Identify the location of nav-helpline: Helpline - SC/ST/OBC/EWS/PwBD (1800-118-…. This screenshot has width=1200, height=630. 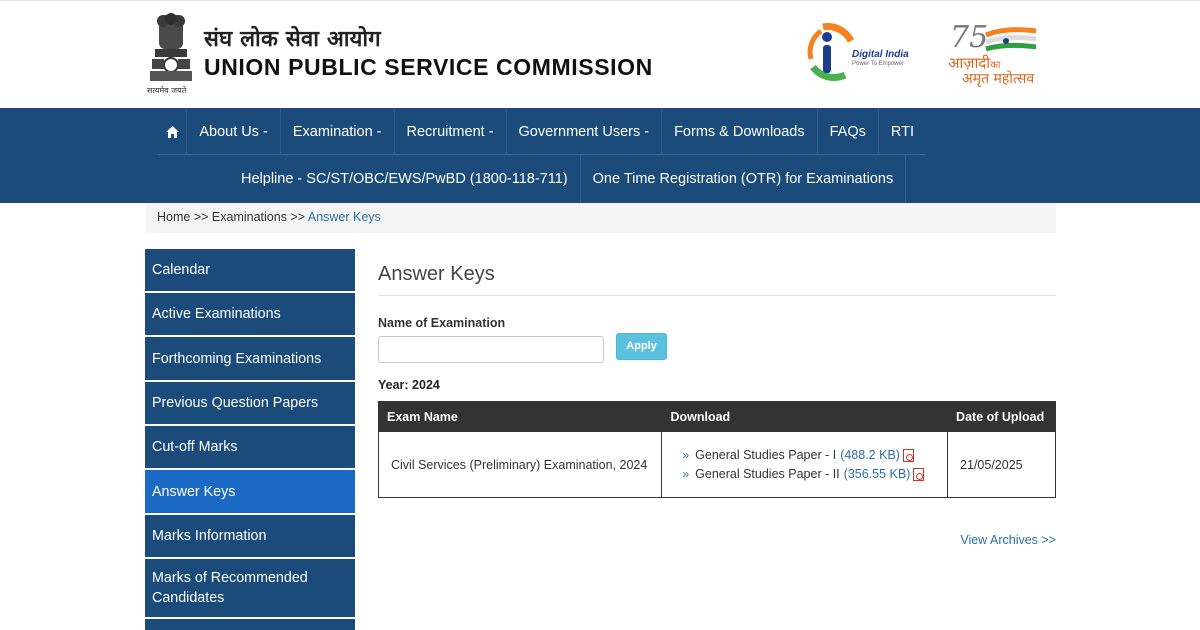
(405, 179).